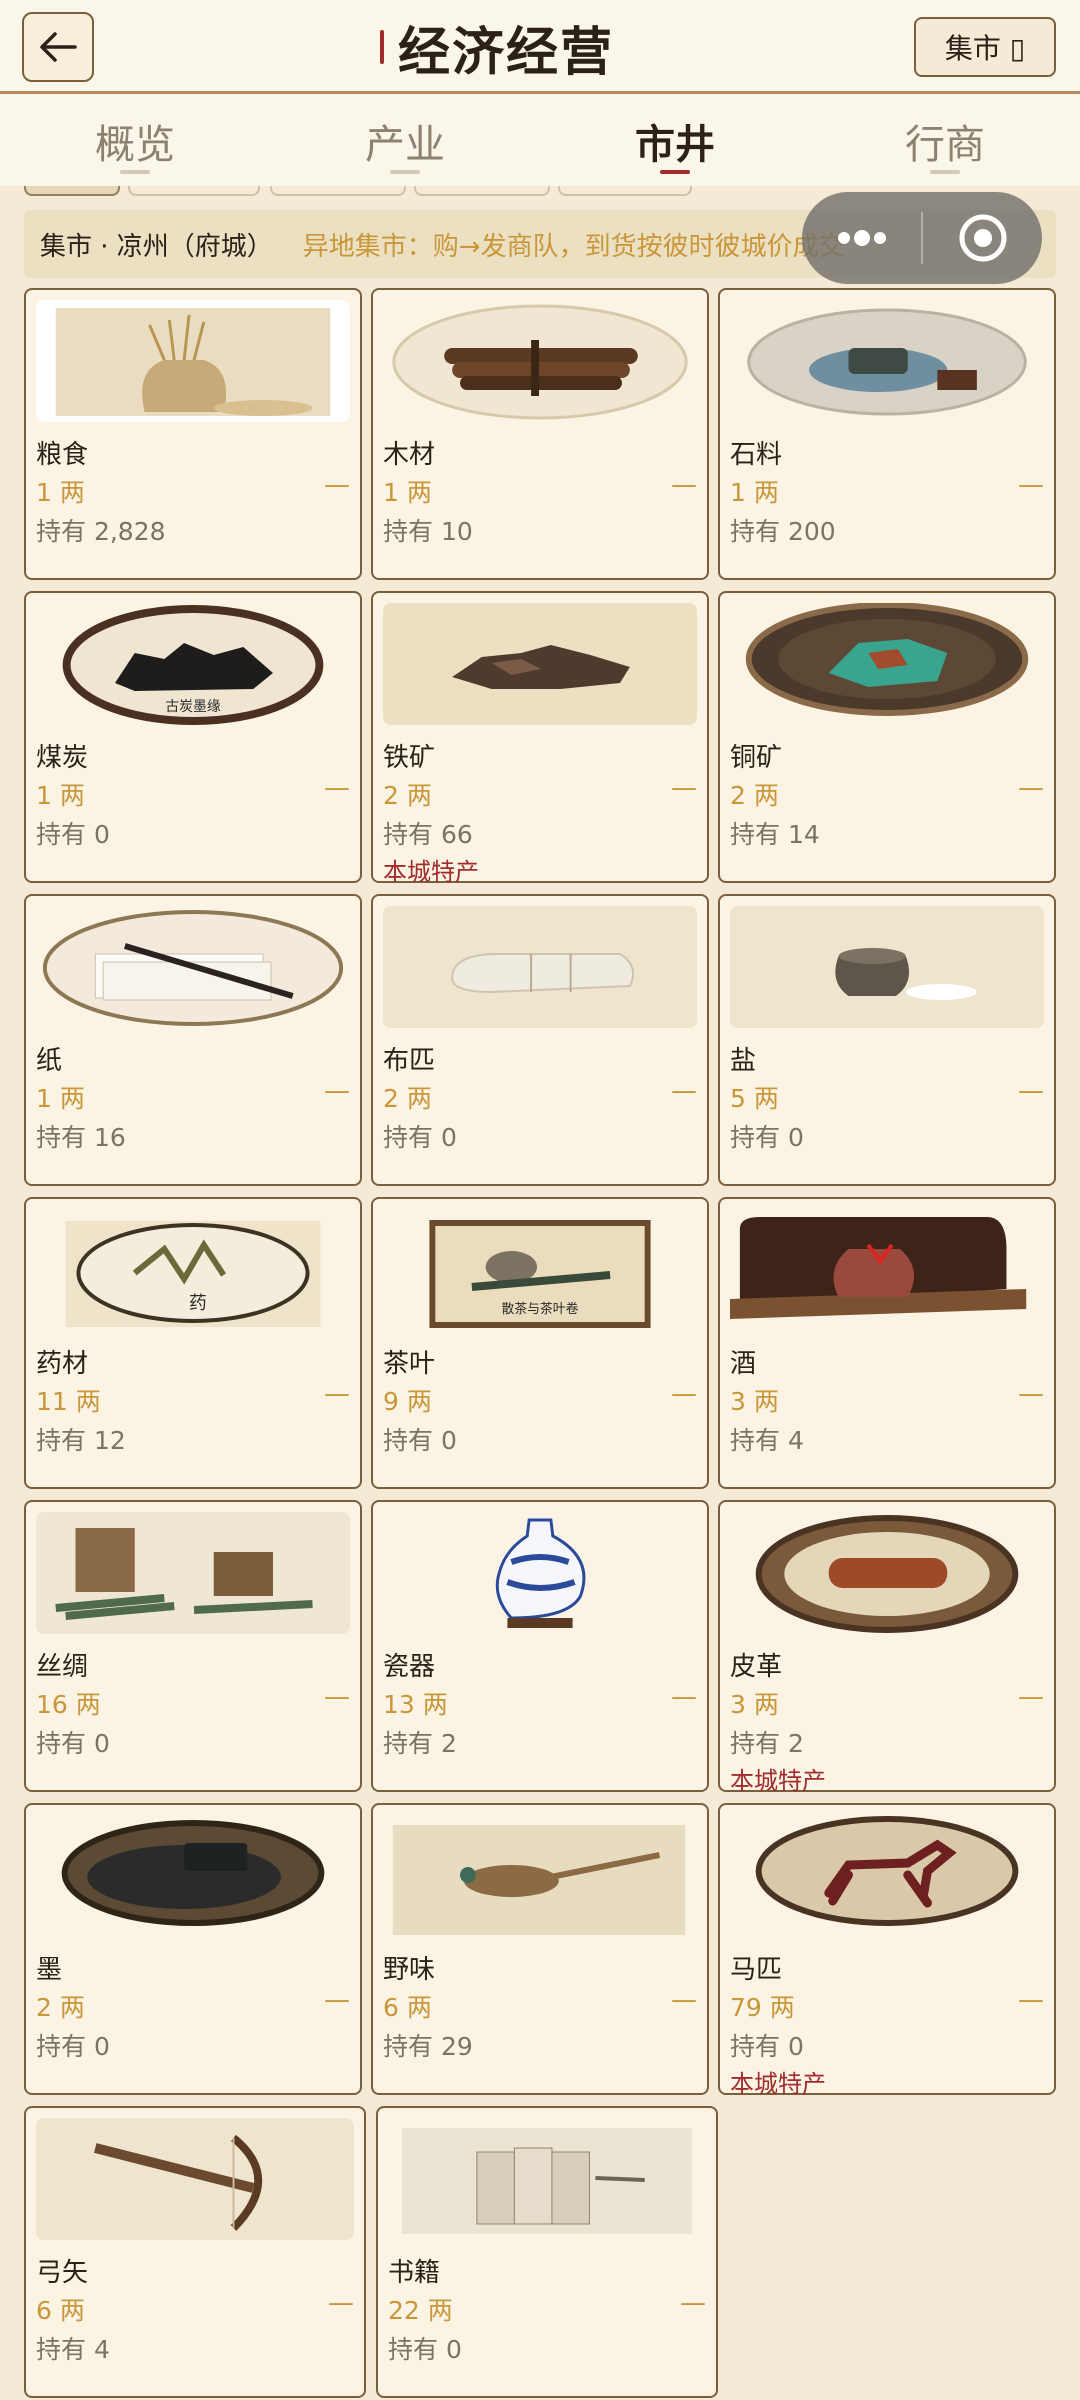 The image size is (1080, 2400). What do you see at coordinates (887, 1950) in the screenshot?
I see `goods-card: 马匹 79 两 — 持有 0 本城特产` at bounding box center [887, 1950].